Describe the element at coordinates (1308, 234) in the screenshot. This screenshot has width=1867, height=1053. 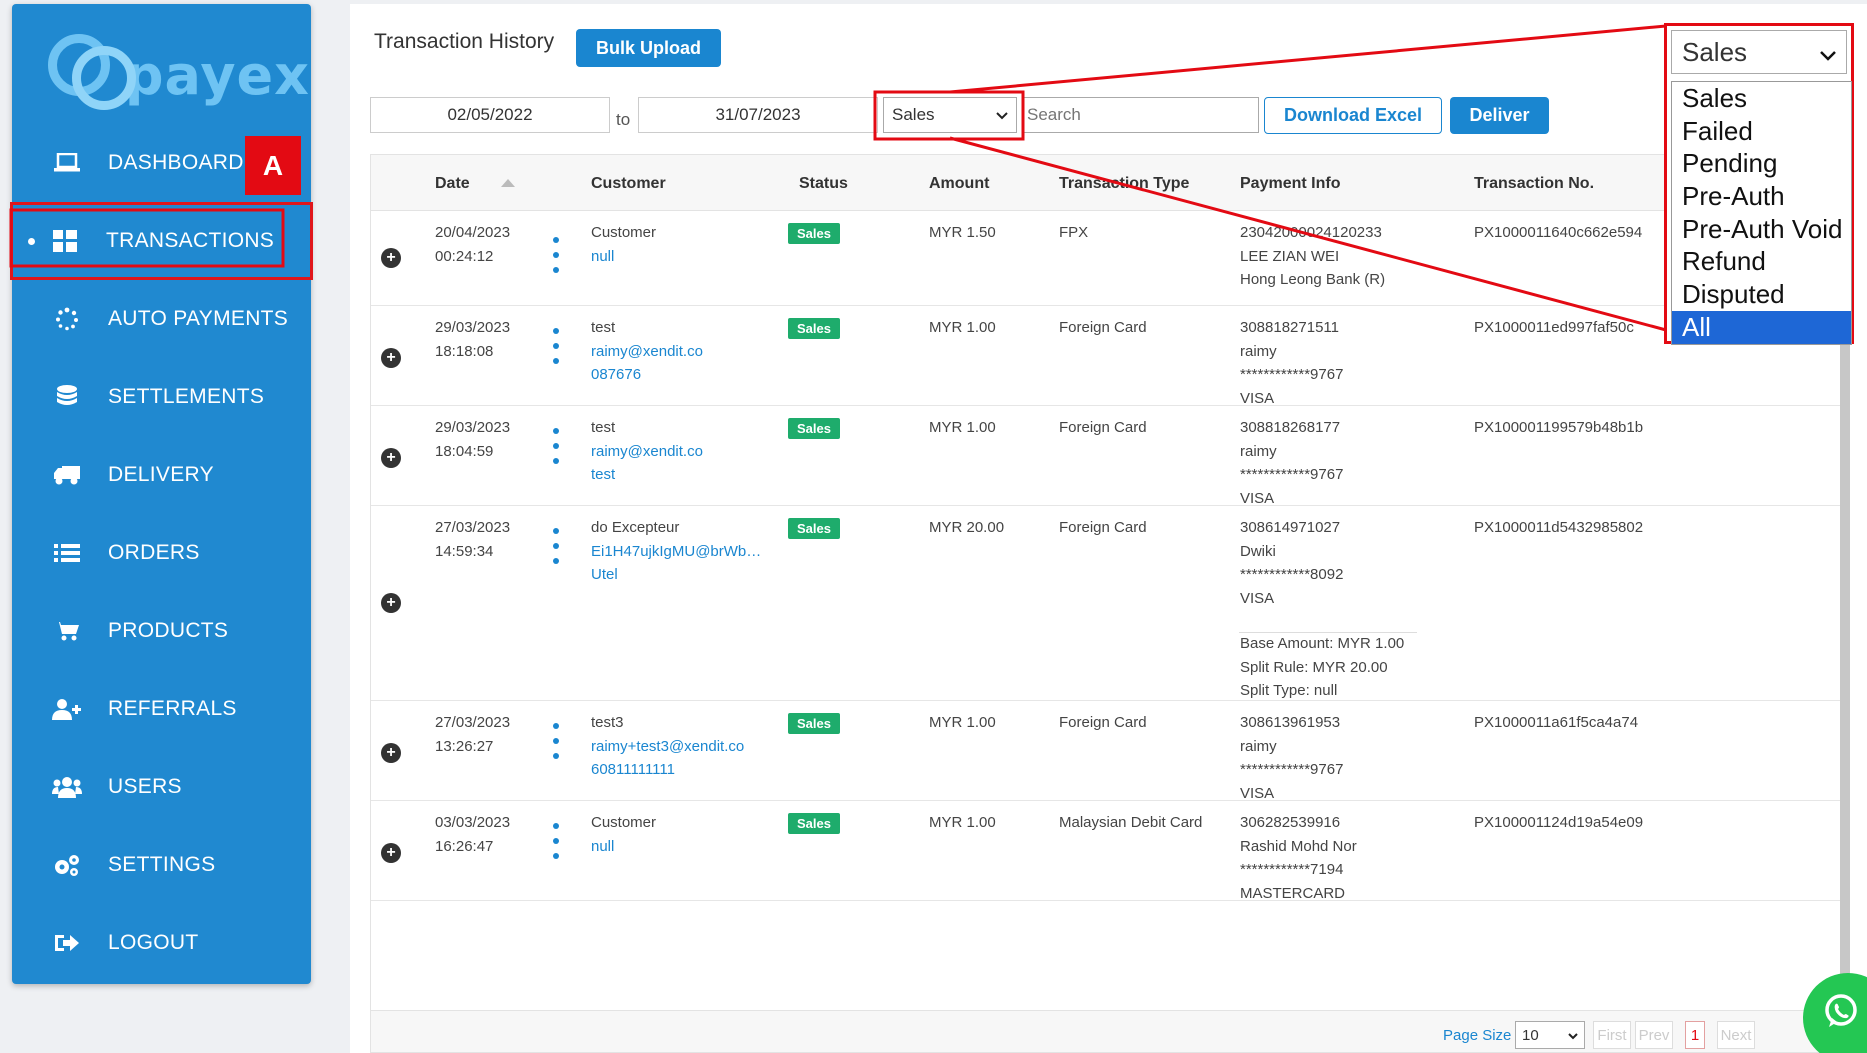
I see `annotation-connector-bottom` at that location.